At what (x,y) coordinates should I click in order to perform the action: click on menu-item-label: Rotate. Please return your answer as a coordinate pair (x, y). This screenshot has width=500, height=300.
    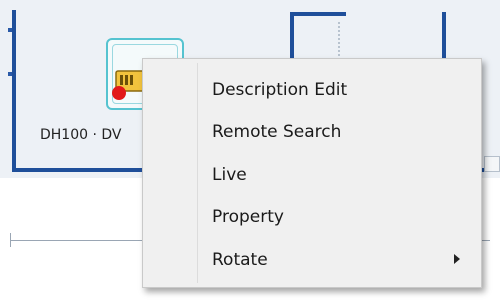
    Looking at the image, I should click on (240, 260).